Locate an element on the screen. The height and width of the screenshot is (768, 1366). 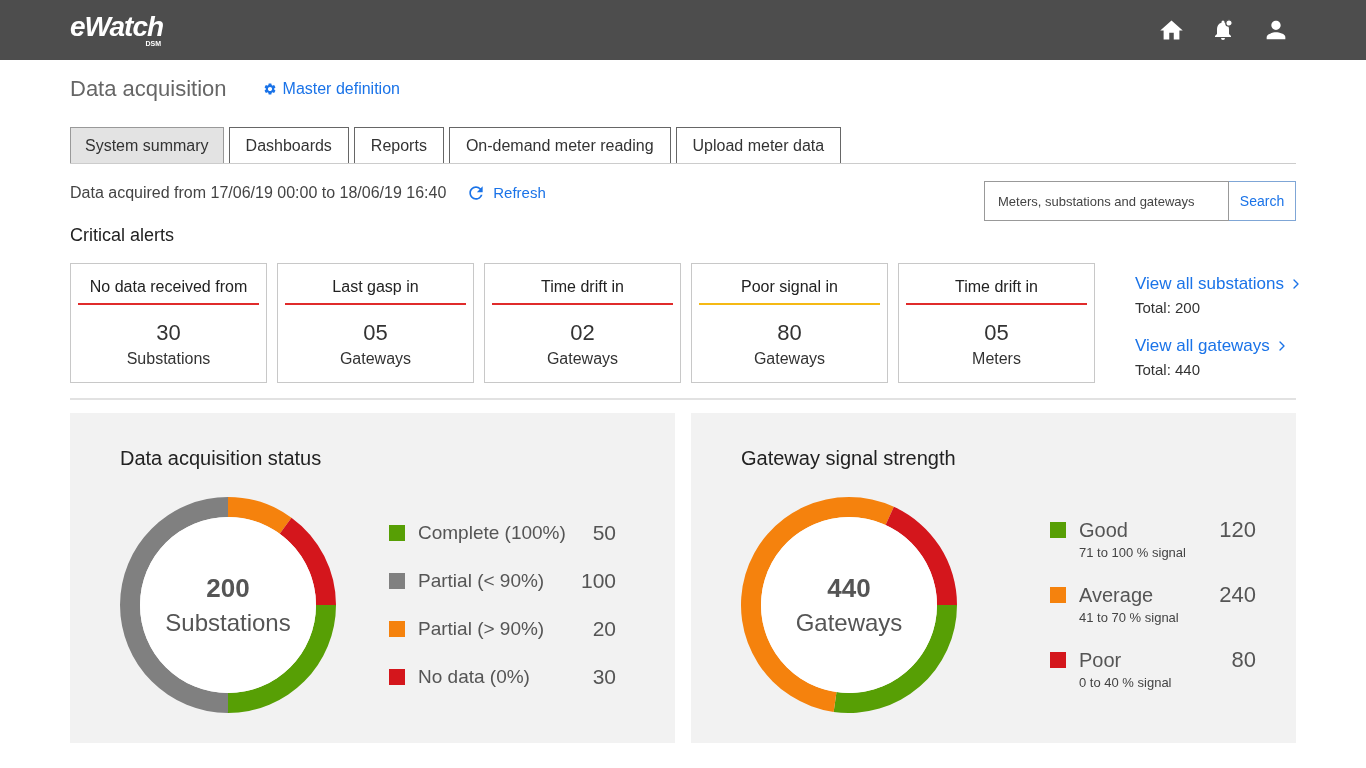
bell-notification-icon is located at coordinates (1223, 30).